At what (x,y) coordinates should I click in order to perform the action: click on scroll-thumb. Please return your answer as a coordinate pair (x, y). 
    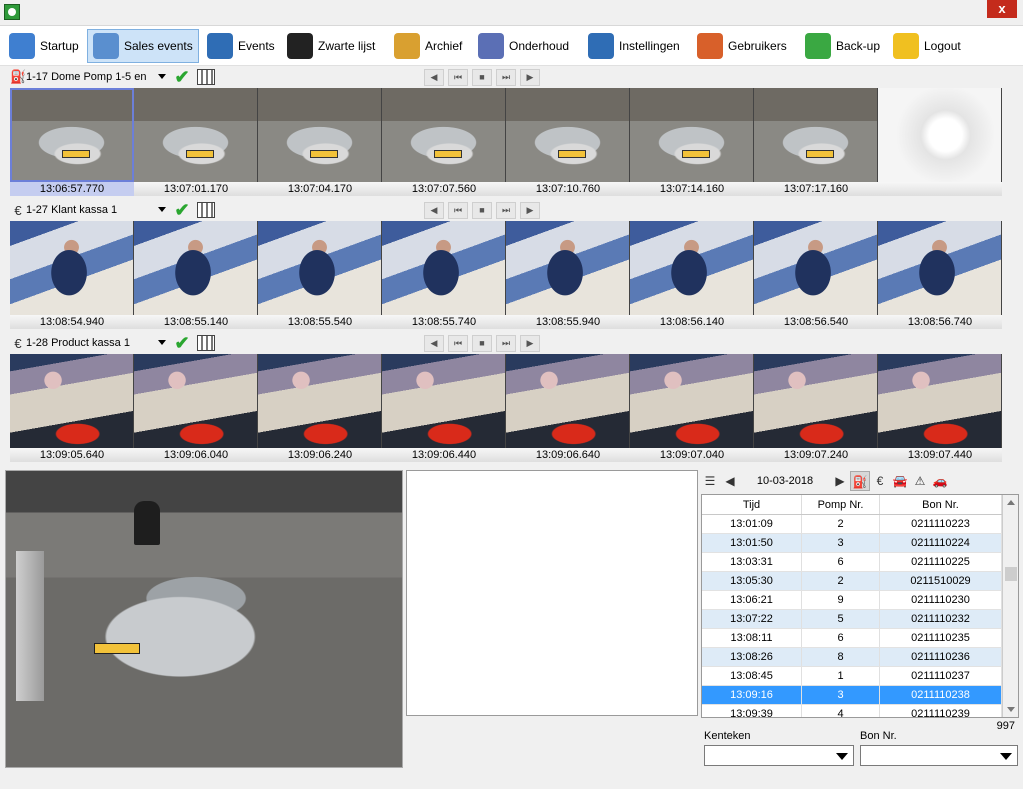
    Looking at the image, I should click on (1011, 574).